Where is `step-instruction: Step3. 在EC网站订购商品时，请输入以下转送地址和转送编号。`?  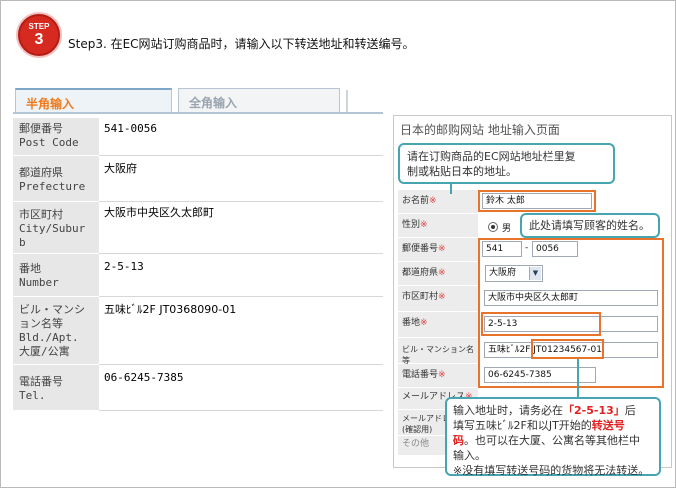 step-instruction: Step3. 在EC网站订购商品时，请输入以下转送地址和转送编号。 is located at coordinates (241, 44).